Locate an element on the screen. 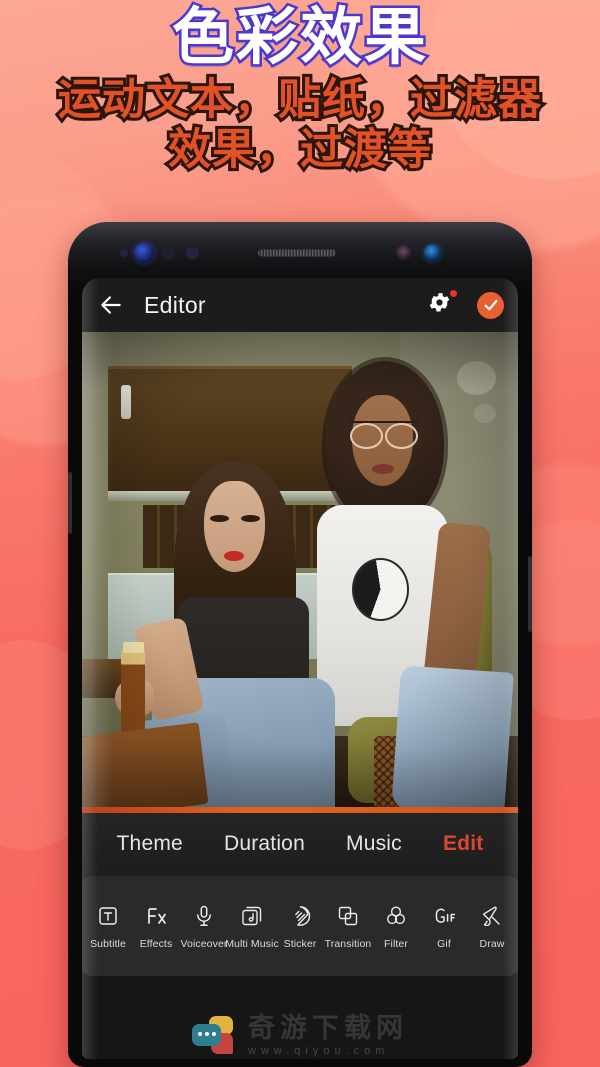 This screenshot has width=600, height=1067. app-bar: Editor is located at coordinates (300, 305).